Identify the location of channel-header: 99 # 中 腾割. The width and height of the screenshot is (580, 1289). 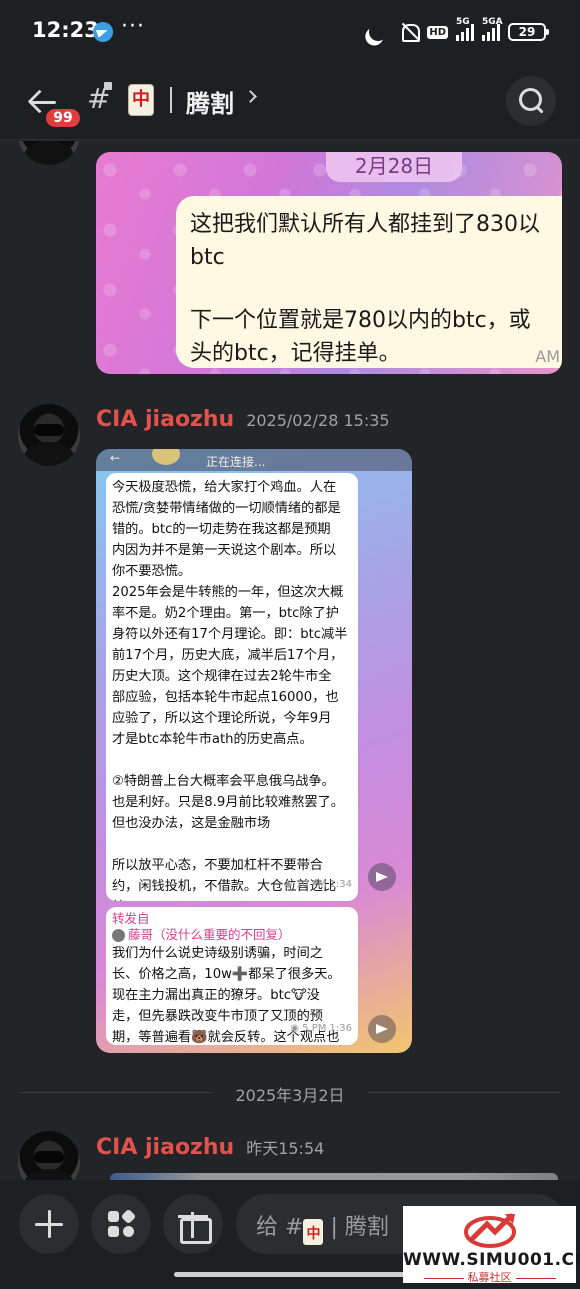
(290, 102).